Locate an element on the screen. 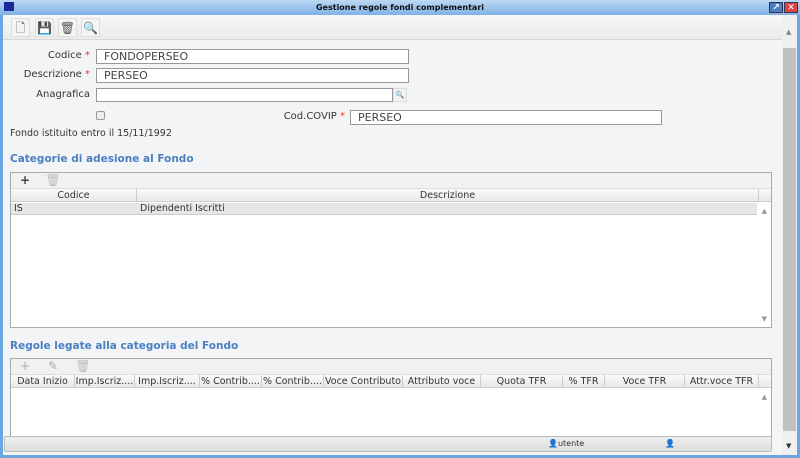  column-header: Voce Contributo is located at coordinates (363, 381).